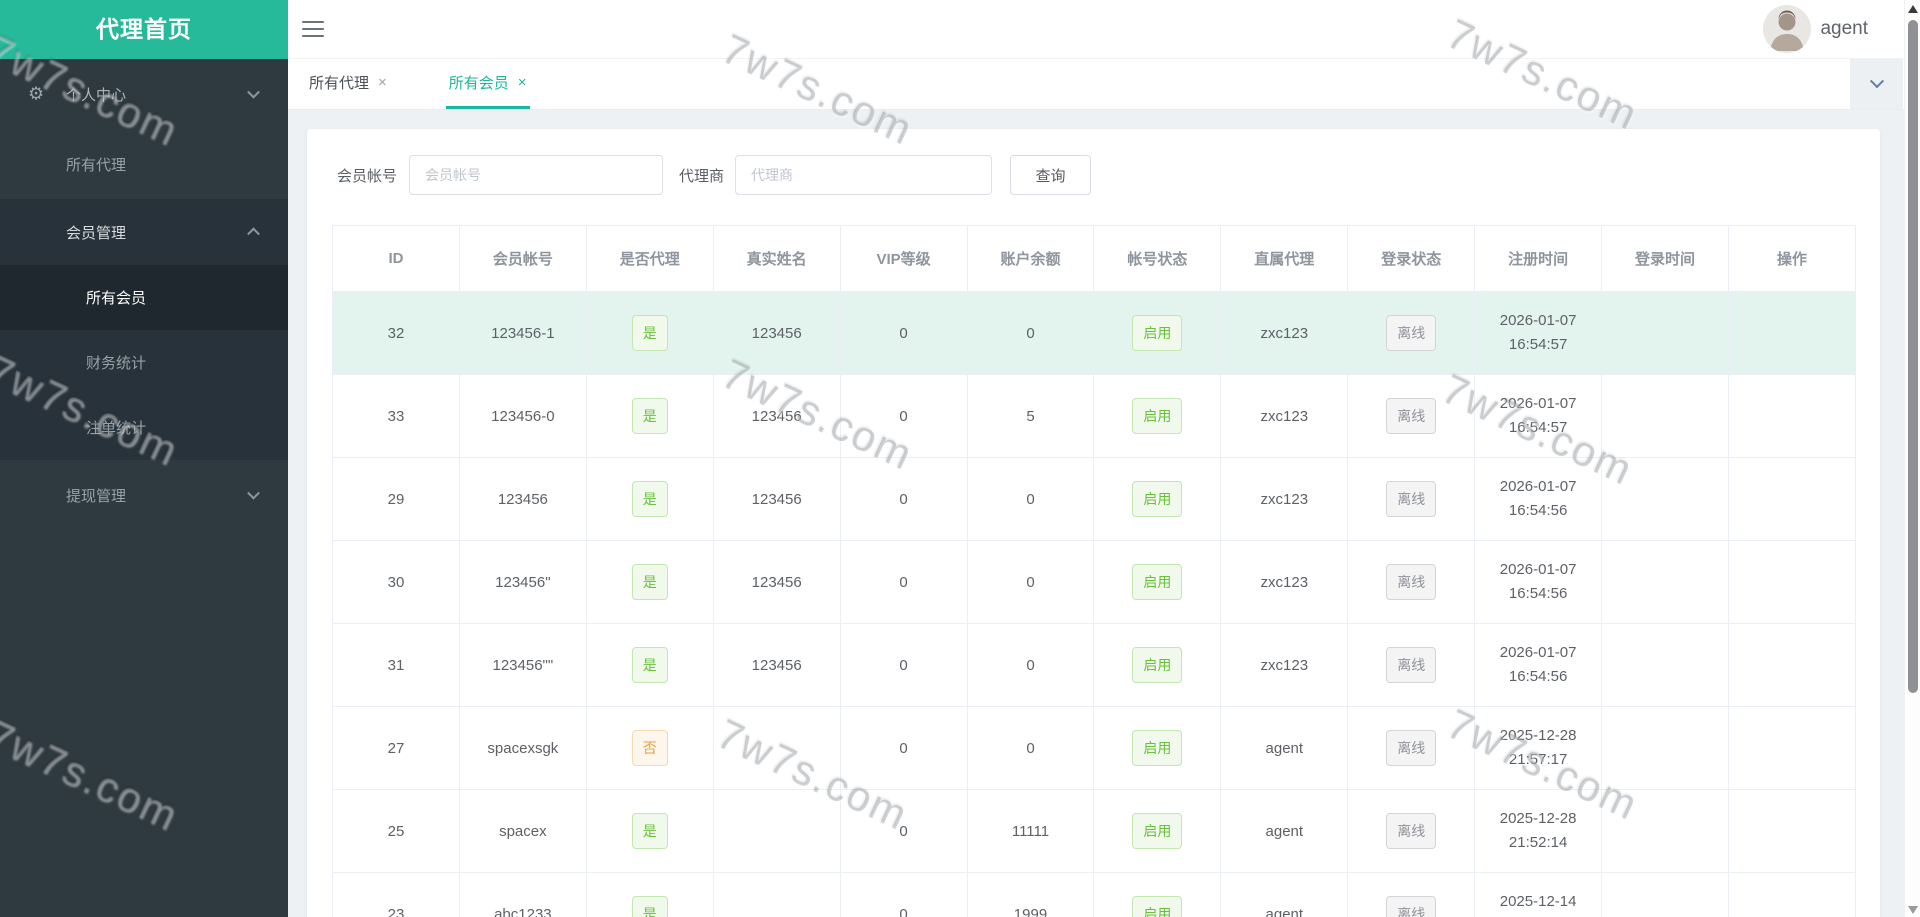 The height and width of the screenshot is (917, 1920). What do you see at coordinates (396, 333) in the screenshot?
I see `cell-id: 32` at bounding box center [396, 333].